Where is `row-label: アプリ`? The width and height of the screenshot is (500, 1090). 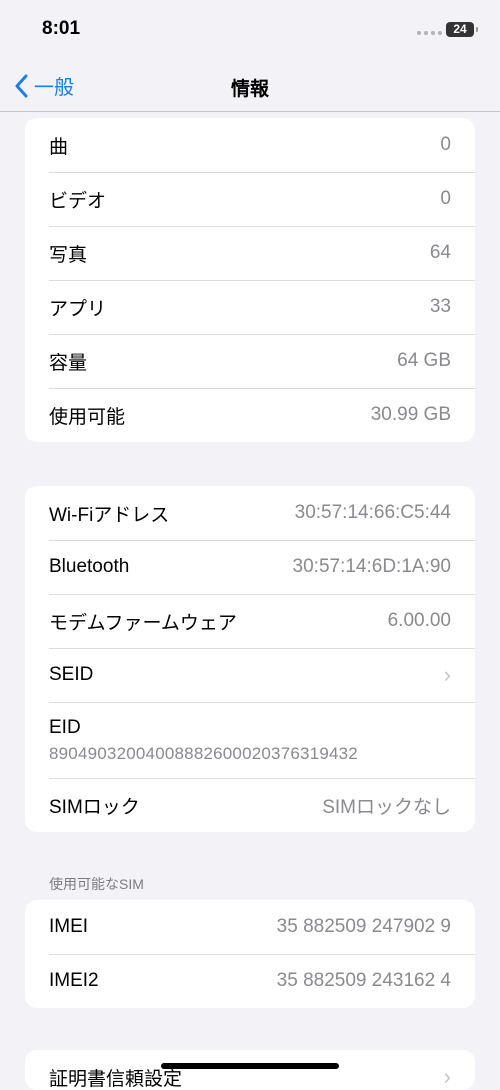
row-label: アプリ is located at coordinates (78, 309).